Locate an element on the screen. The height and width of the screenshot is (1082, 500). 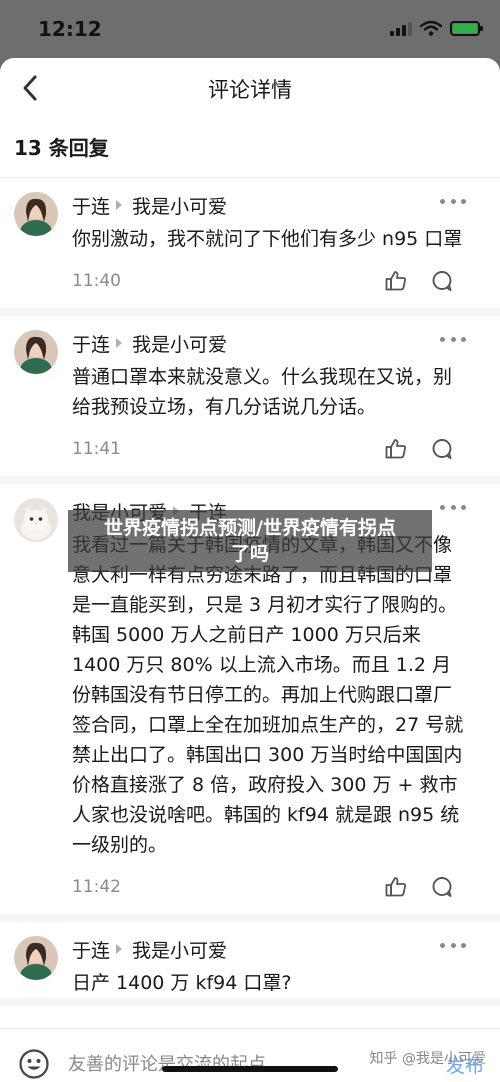
comment-text: 普通口罩本来就没意义。什么我现在又说，别给我预设立场，有几分话说几分话。 is located at coordinates (262, 392).